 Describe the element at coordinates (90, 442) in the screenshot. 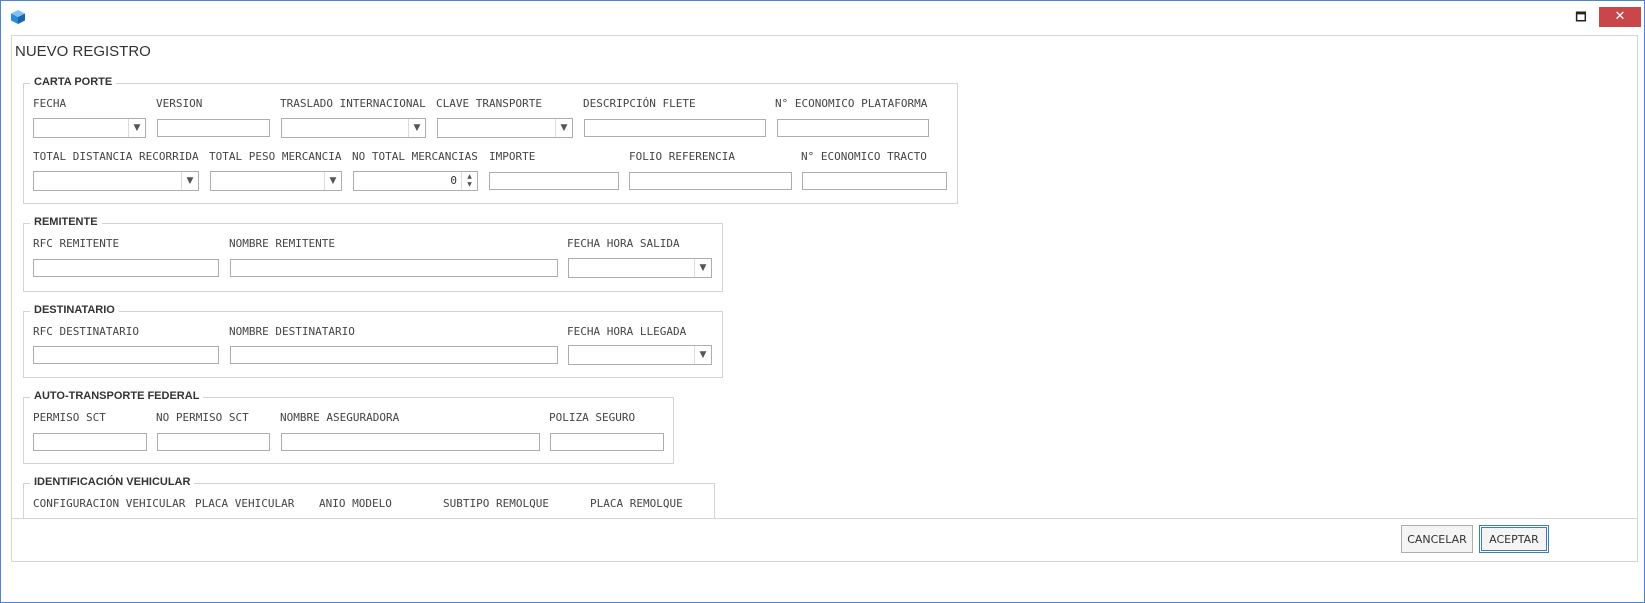

I see `permiso-sct-input` at that location.